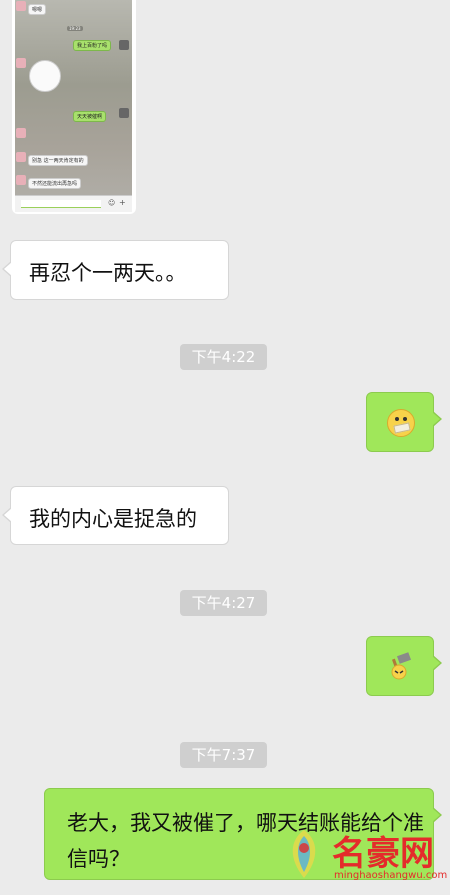 This screenshot has width=450, height=895. Describe the element at coordinates (383, 854) in the screenshot. I see `watermark-title: 名豪网` at that location.